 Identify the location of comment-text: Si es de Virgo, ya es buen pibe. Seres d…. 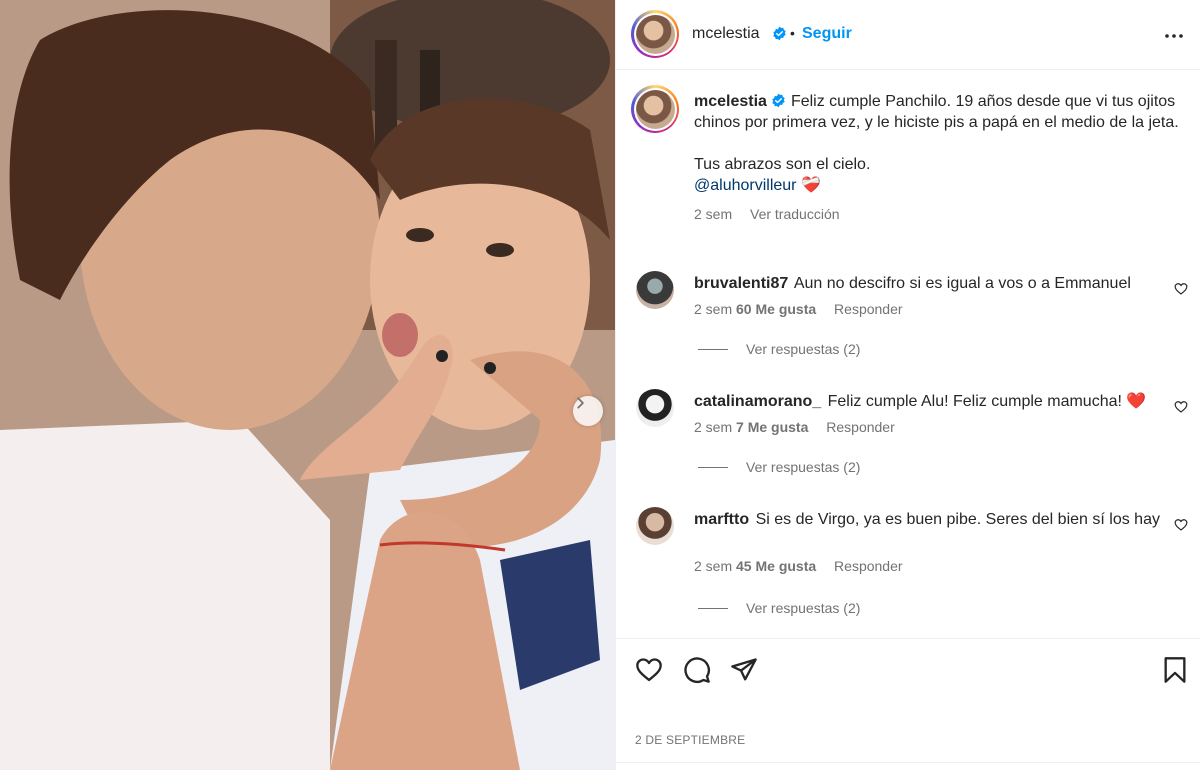
(957, 519).